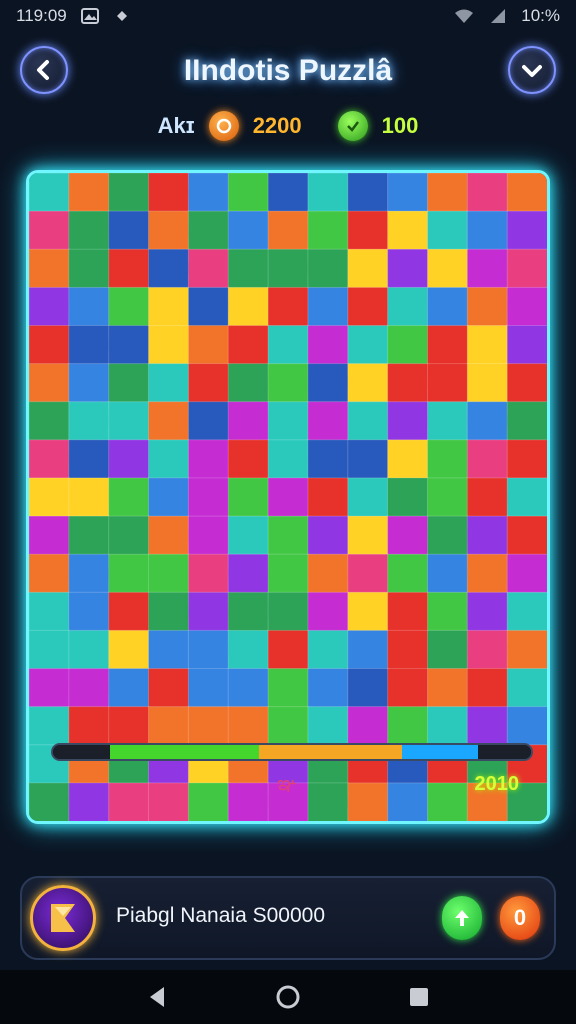  Describe the element at coordinates (352, 126) in the screenshot. I see `gem-icon` at that location.